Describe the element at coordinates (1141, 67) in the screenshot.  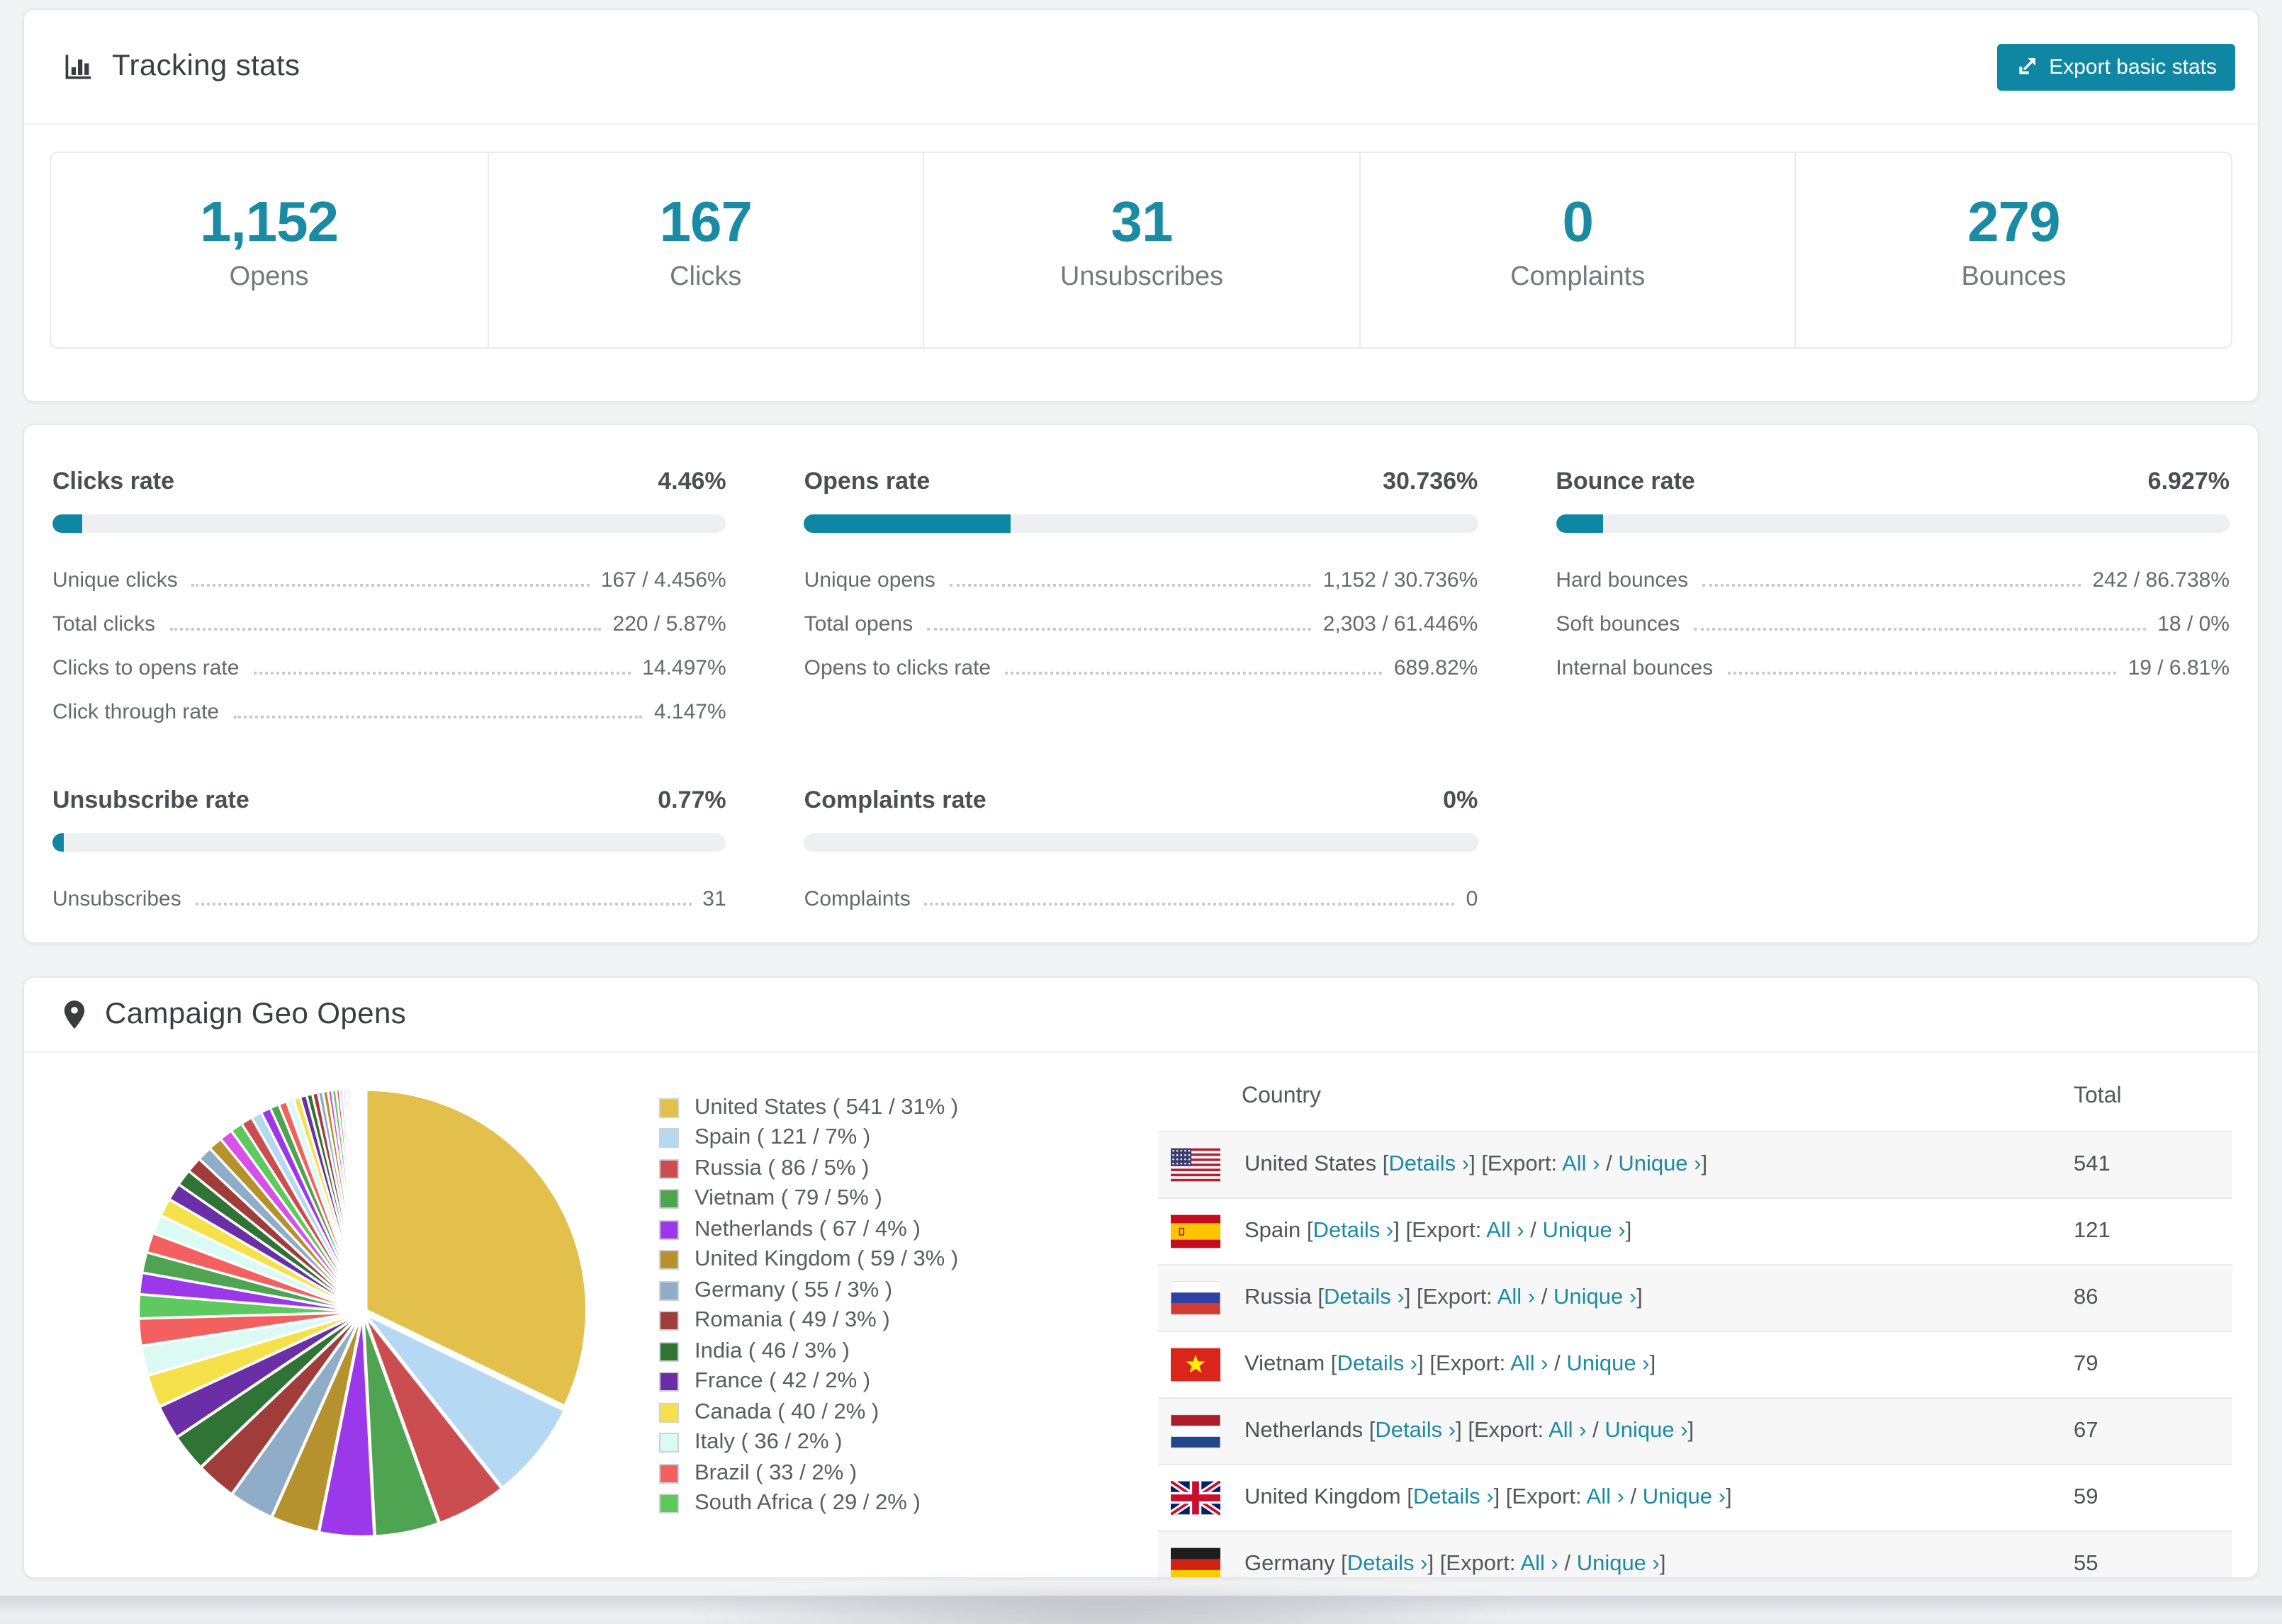
I see `tracking-stats-header: Tracking stats Export basic stats` at that location.